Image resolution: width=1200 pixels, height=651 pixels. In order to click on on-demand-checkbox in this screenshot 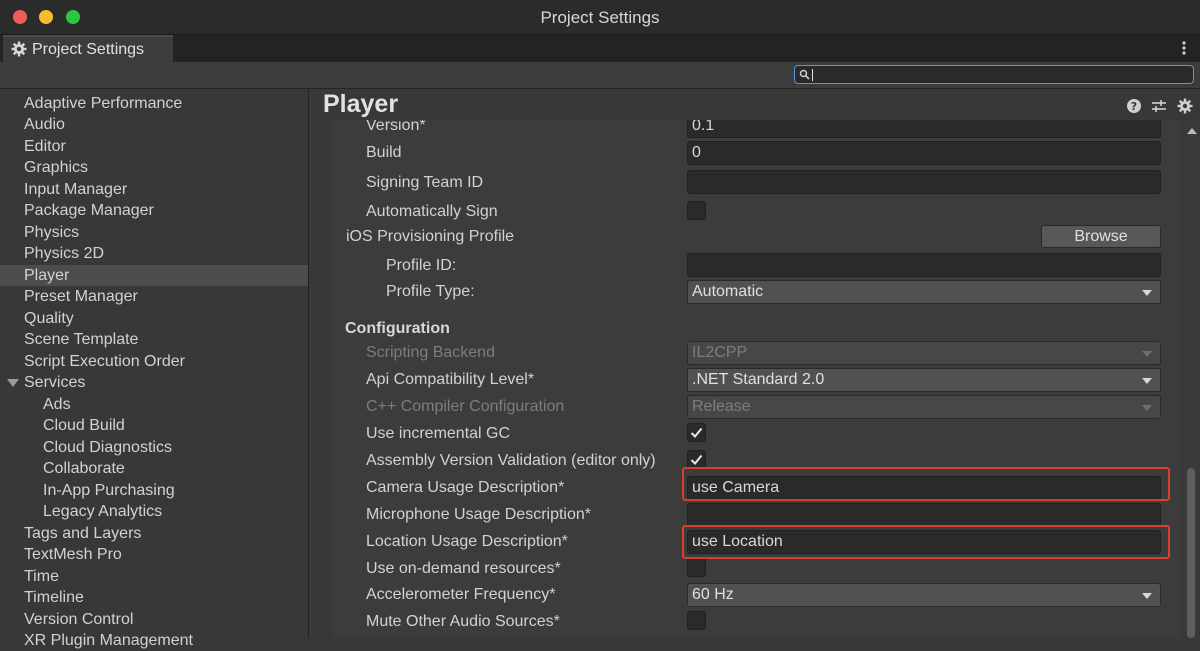, I will do `click(696, 567)`.